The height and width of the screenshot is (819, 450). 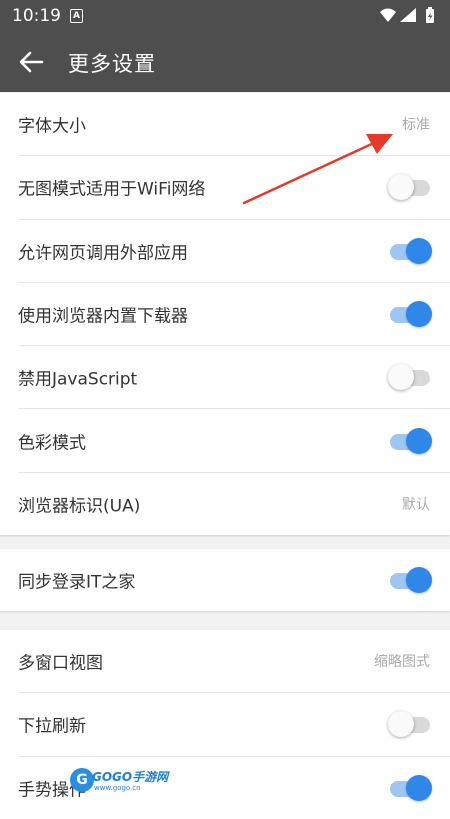 What do you see at coordinates (117, 788) in the screenshot?
I see `watermark-url: www.gogo.cn` at bounding box center [117, 788].